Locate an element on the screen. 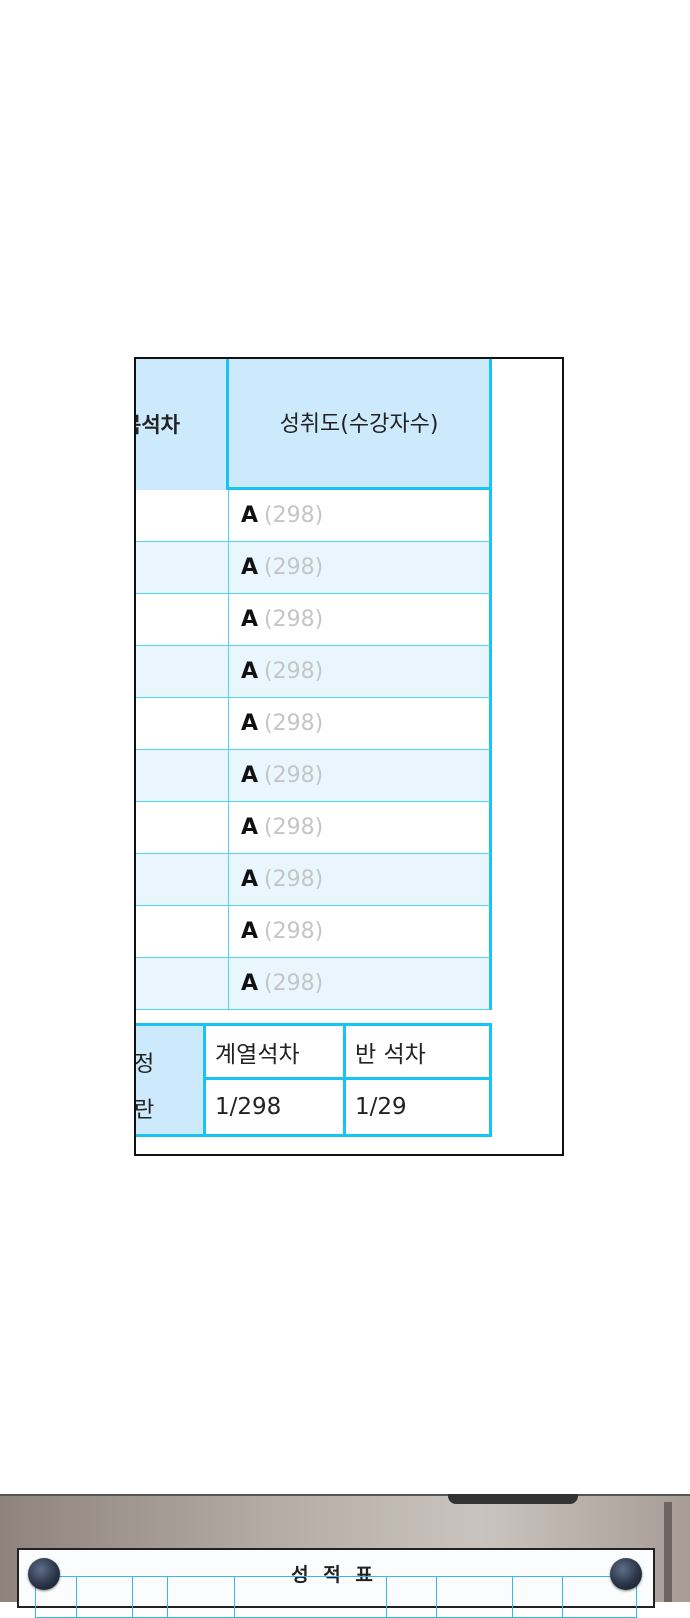 This screenshot has width=690, height=1618. board-edge is located at coordinates (668, 1552).